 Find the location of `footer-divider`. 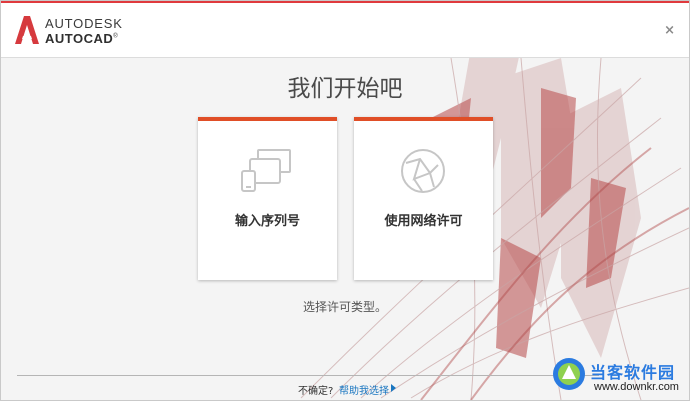

footer-divider is located at coordinates (308, 375).